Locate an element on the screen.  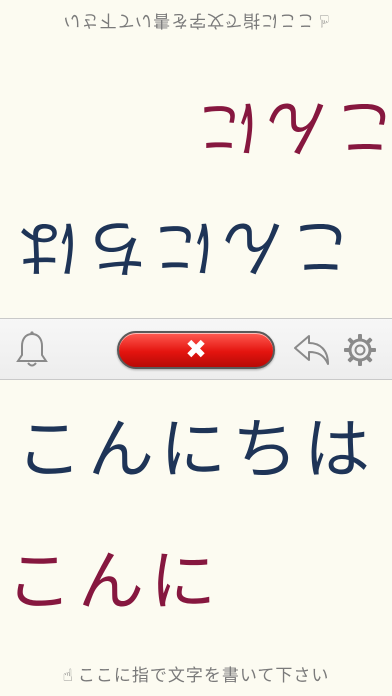
top-pad-hint: ☝ここに指で文字を書いて下さい is located at coordinates (196, 22).